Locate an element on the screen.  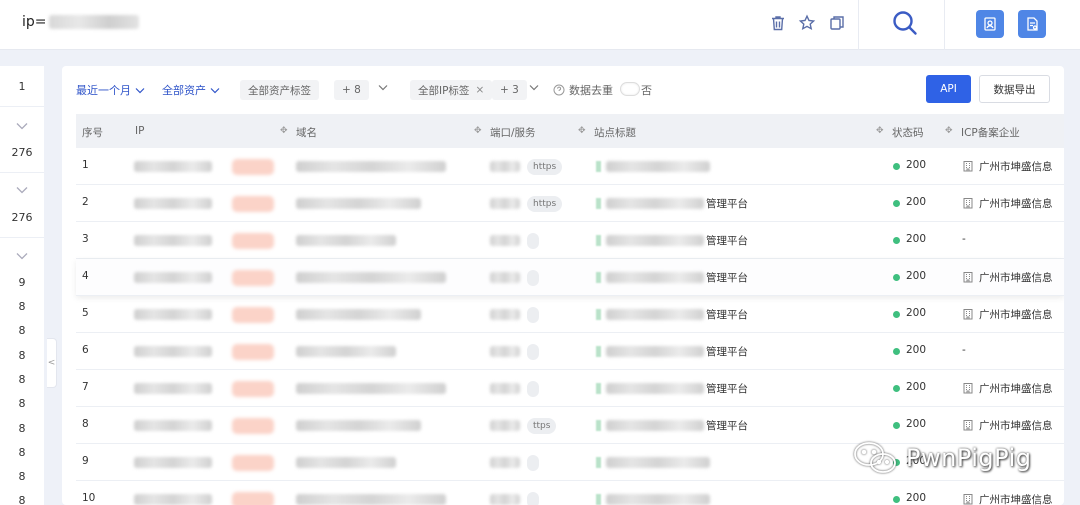
api-button: API is located at coordinates (948, 89).